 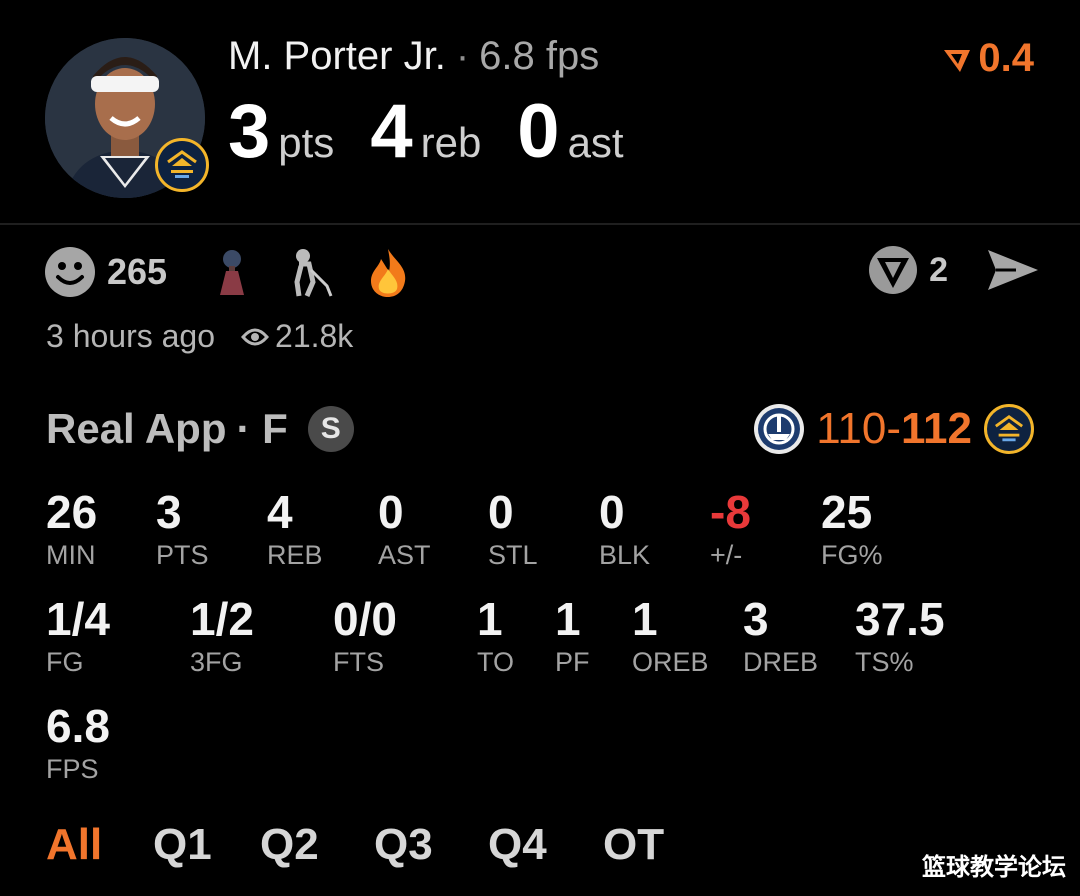 I want to click on time-ago: 3 hours ago, so click(x=131, y=336).